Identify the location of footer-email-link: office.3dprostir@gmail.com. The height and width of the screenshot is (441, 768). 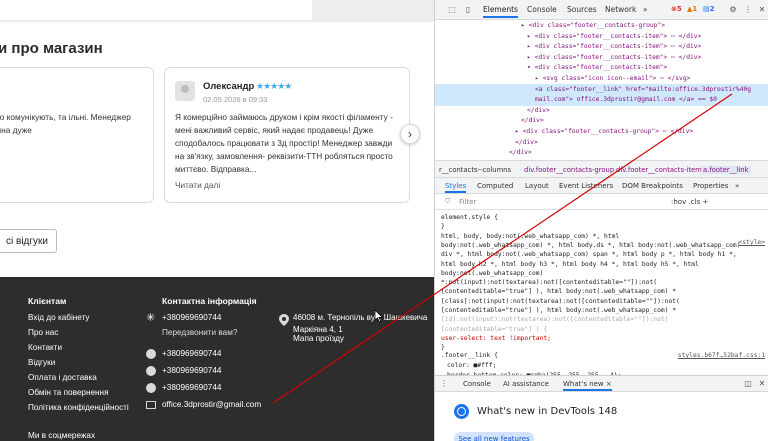
(211, 404).